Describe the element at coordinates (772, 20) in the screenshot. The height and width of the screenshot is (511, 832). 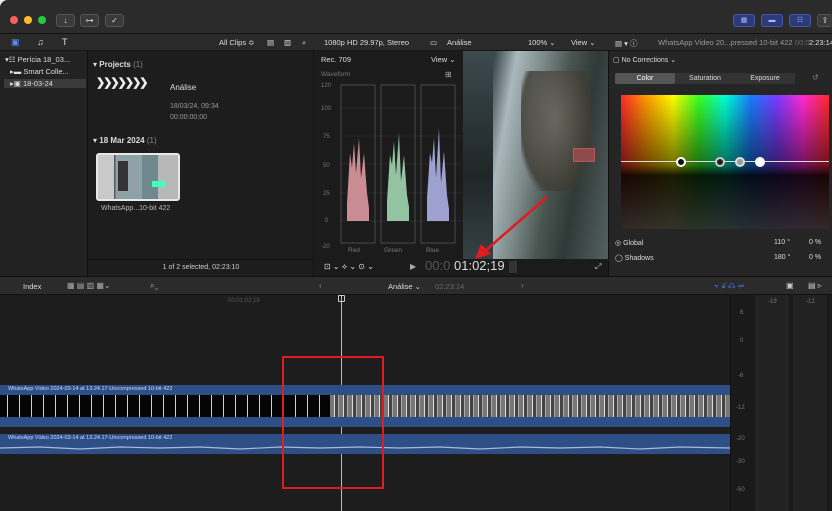
I see `timeline-toggle-icon: ▬` at that location.